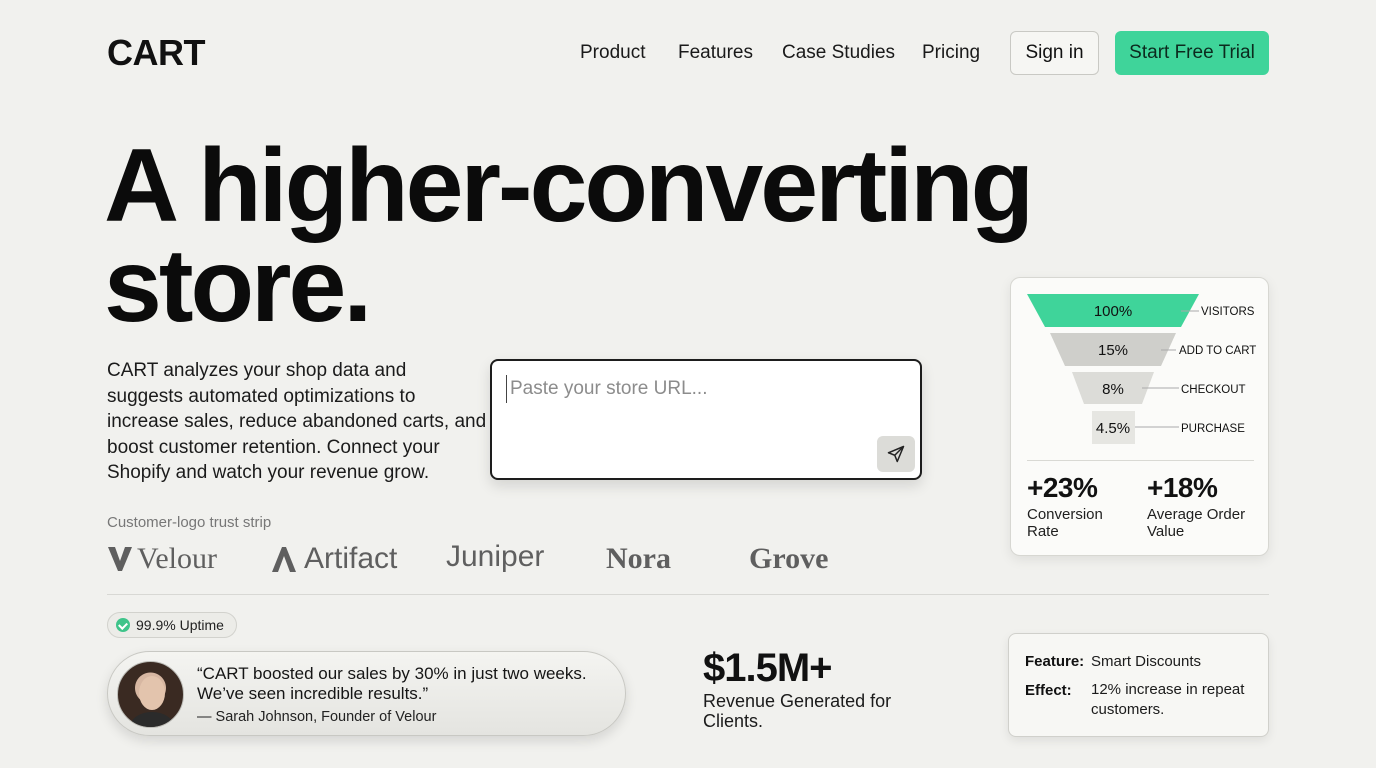  Describe the element at coordinates (789, 558) in the screenshot. I see `brand-name-grove: Grove` at that location.